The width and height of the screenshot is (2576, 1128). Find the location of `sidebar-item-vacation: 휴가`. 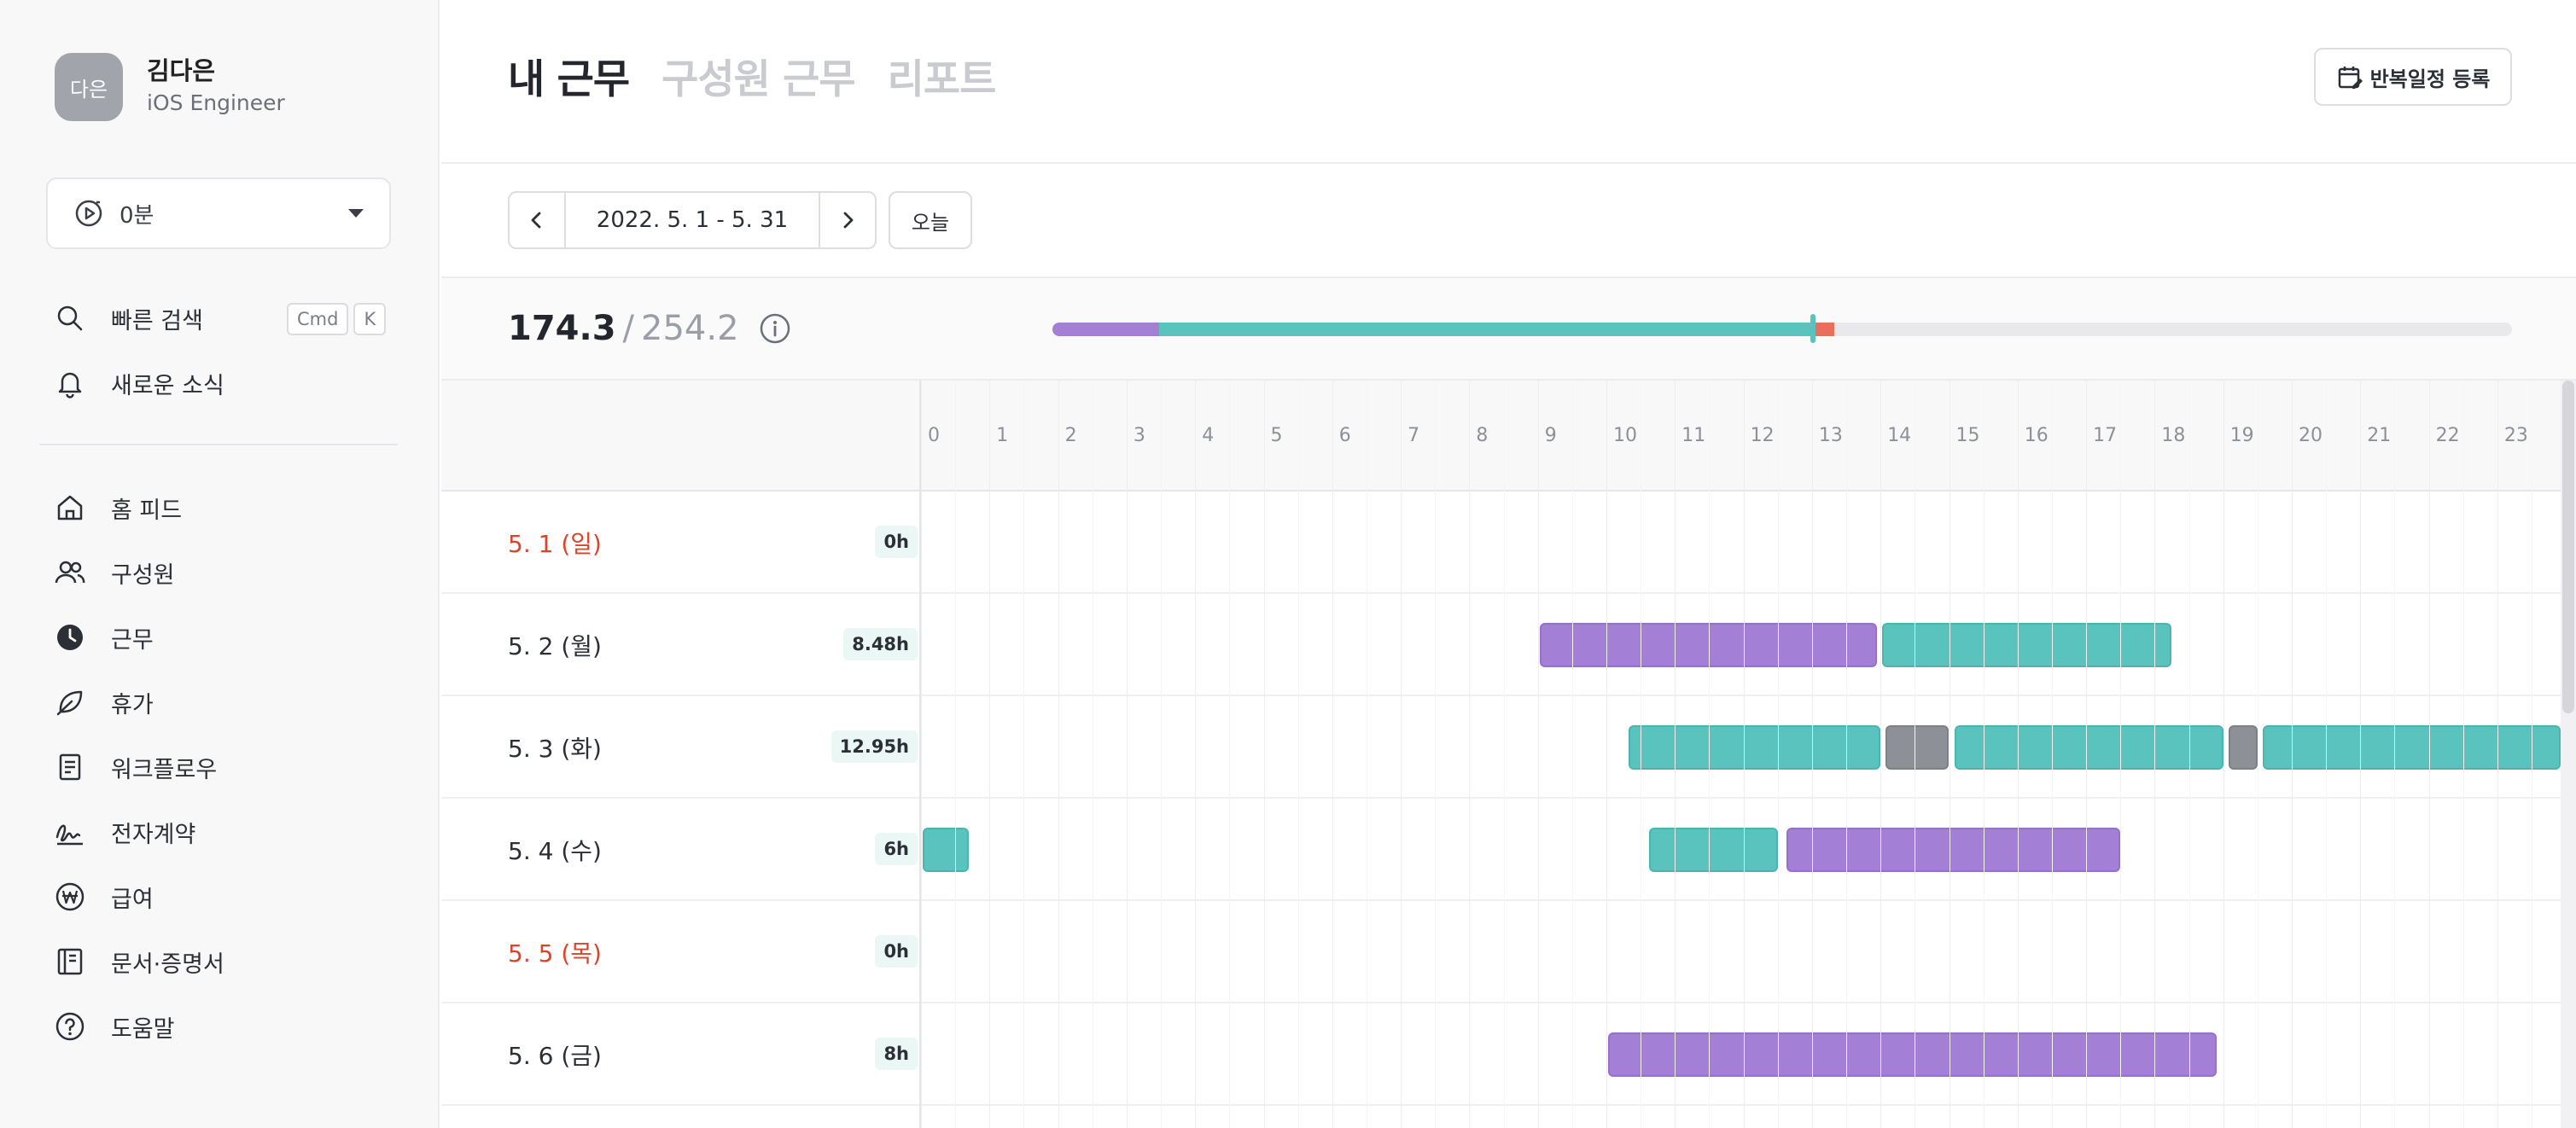

sidebar-item-vacation: 휴가 is located at coordinates (104, 702).